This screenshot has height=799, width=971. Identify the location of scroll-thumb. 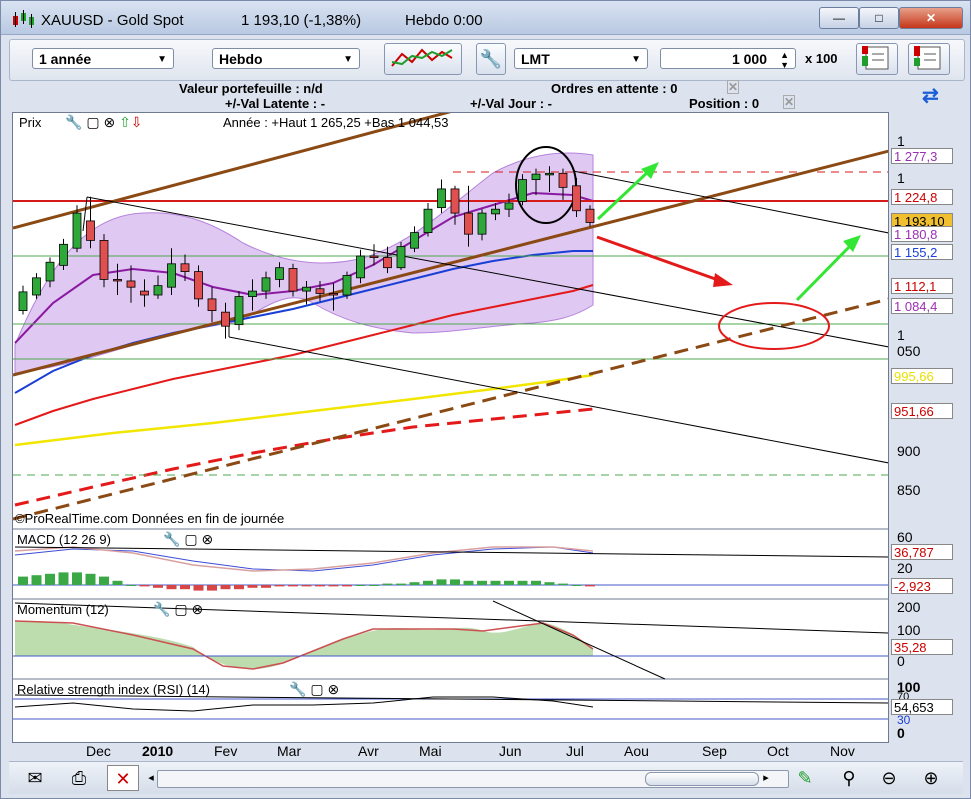
(702, 779).